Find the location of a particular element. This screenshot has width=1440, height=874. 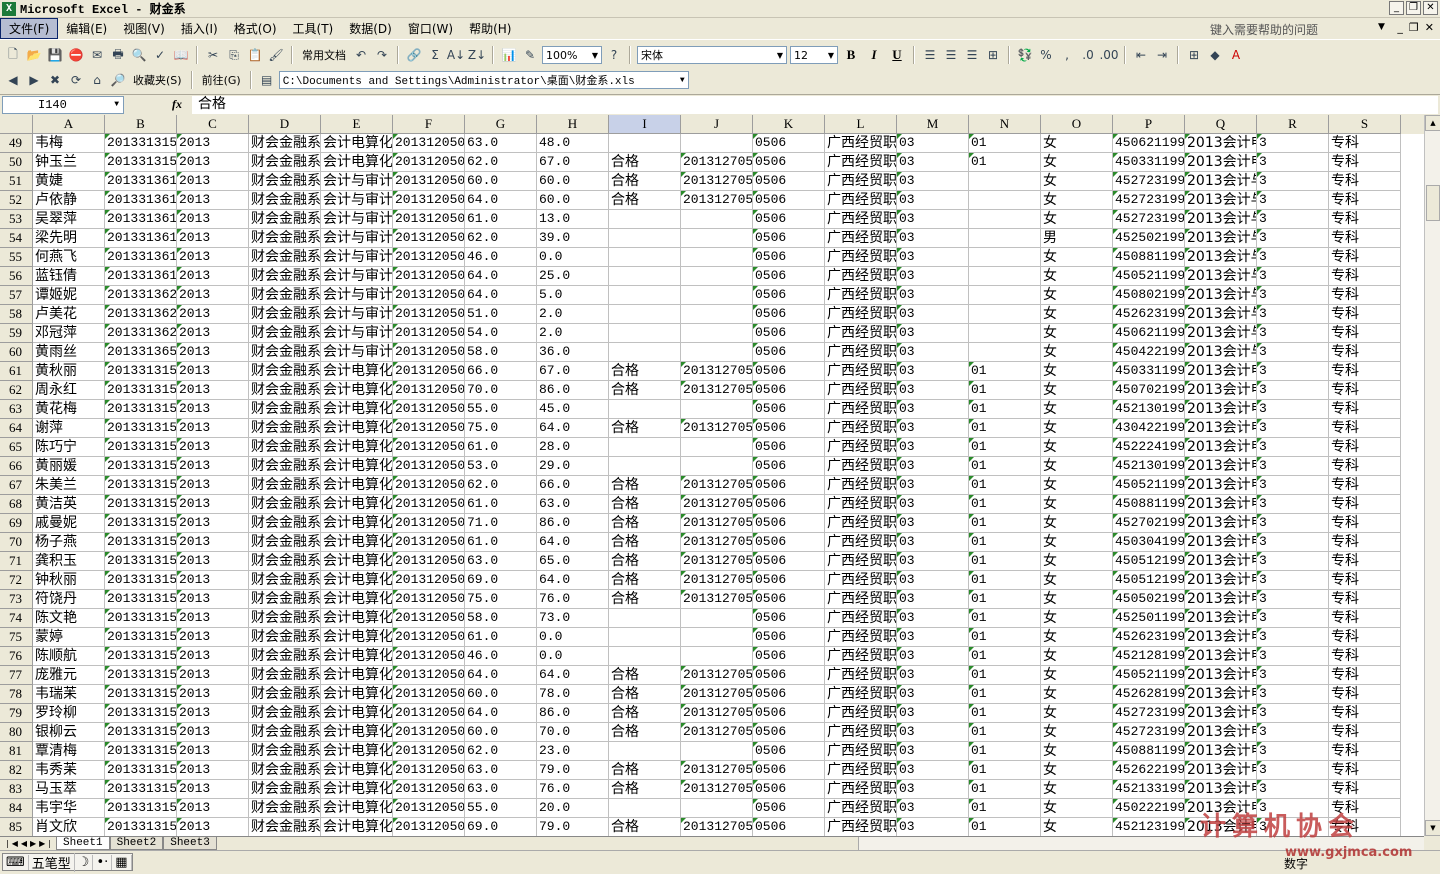

column-header-c: C is located at coordinates (213, 124).